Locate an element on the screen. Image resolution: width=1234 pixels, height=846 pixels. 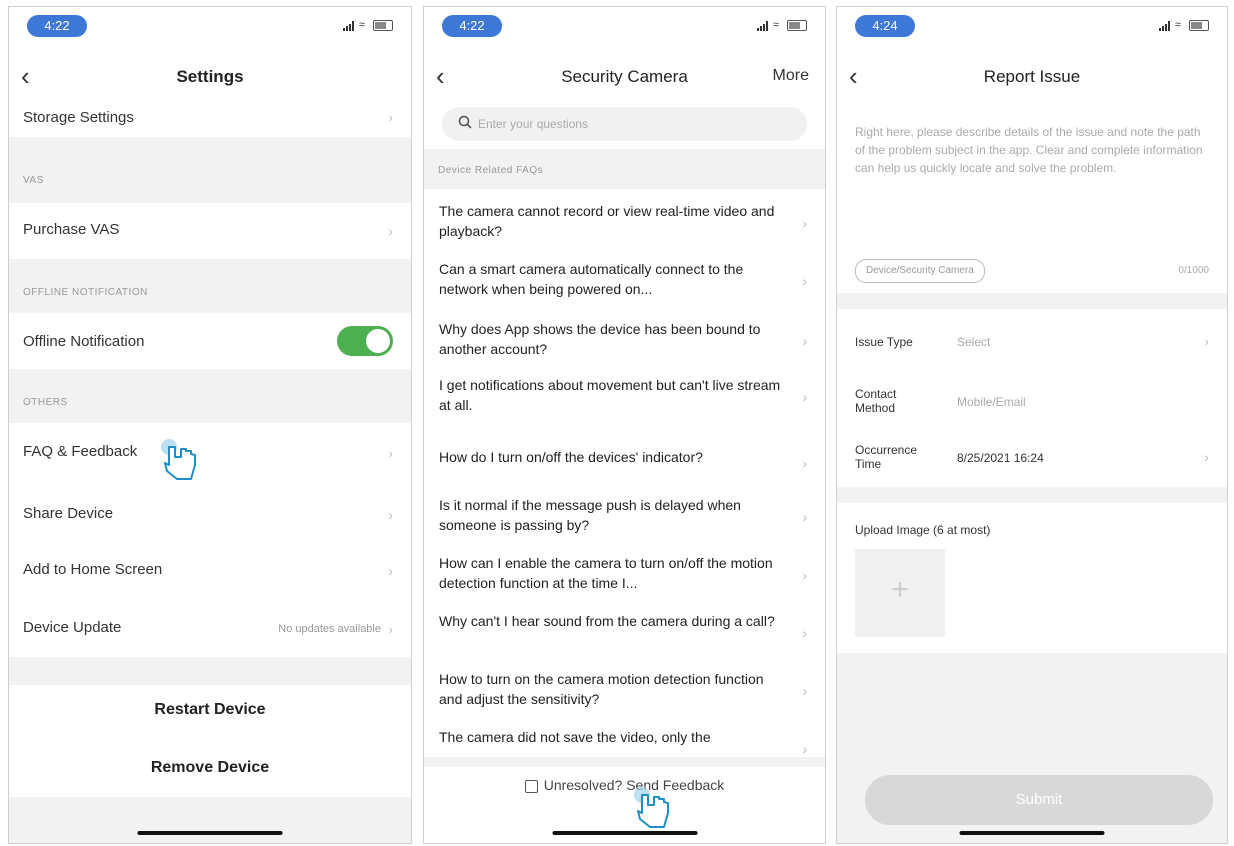
contact-method-label: Contact Method is located at coordinates (876, 401).